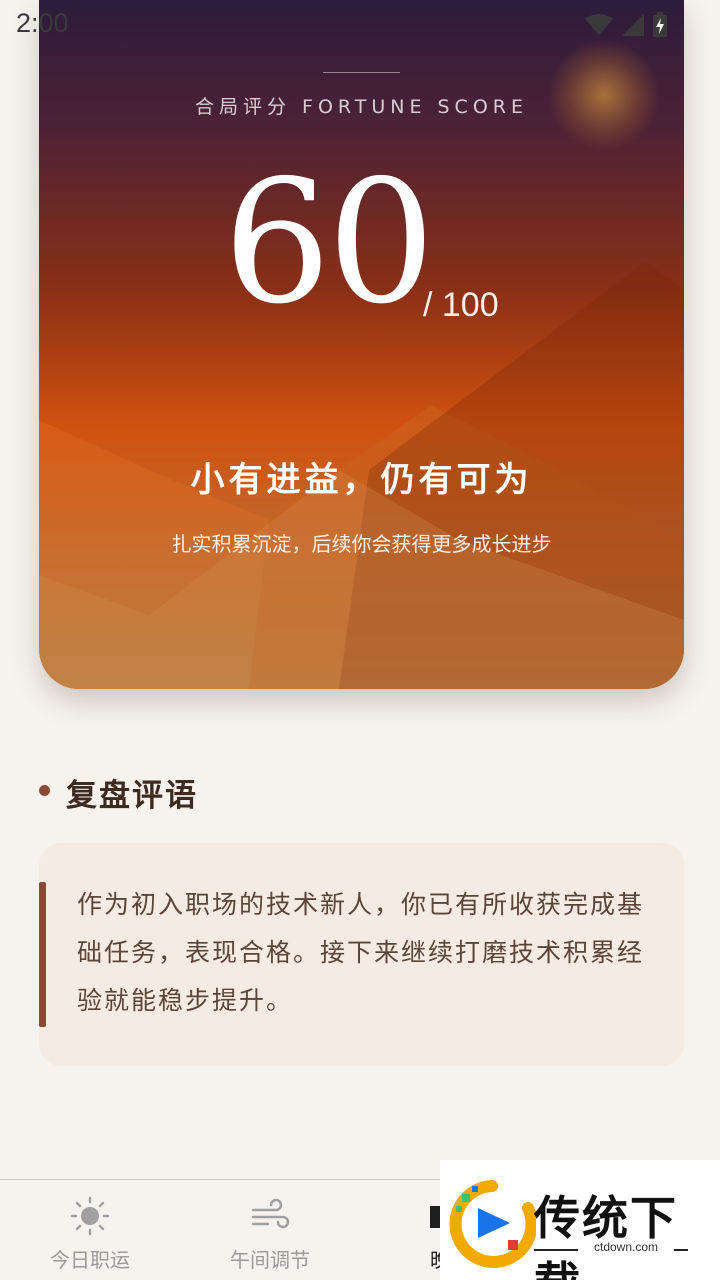  What do you see at coordinates (42, 23) in the screenshot?
I see `status-time: 2:00` at bounding box center [42, 23].